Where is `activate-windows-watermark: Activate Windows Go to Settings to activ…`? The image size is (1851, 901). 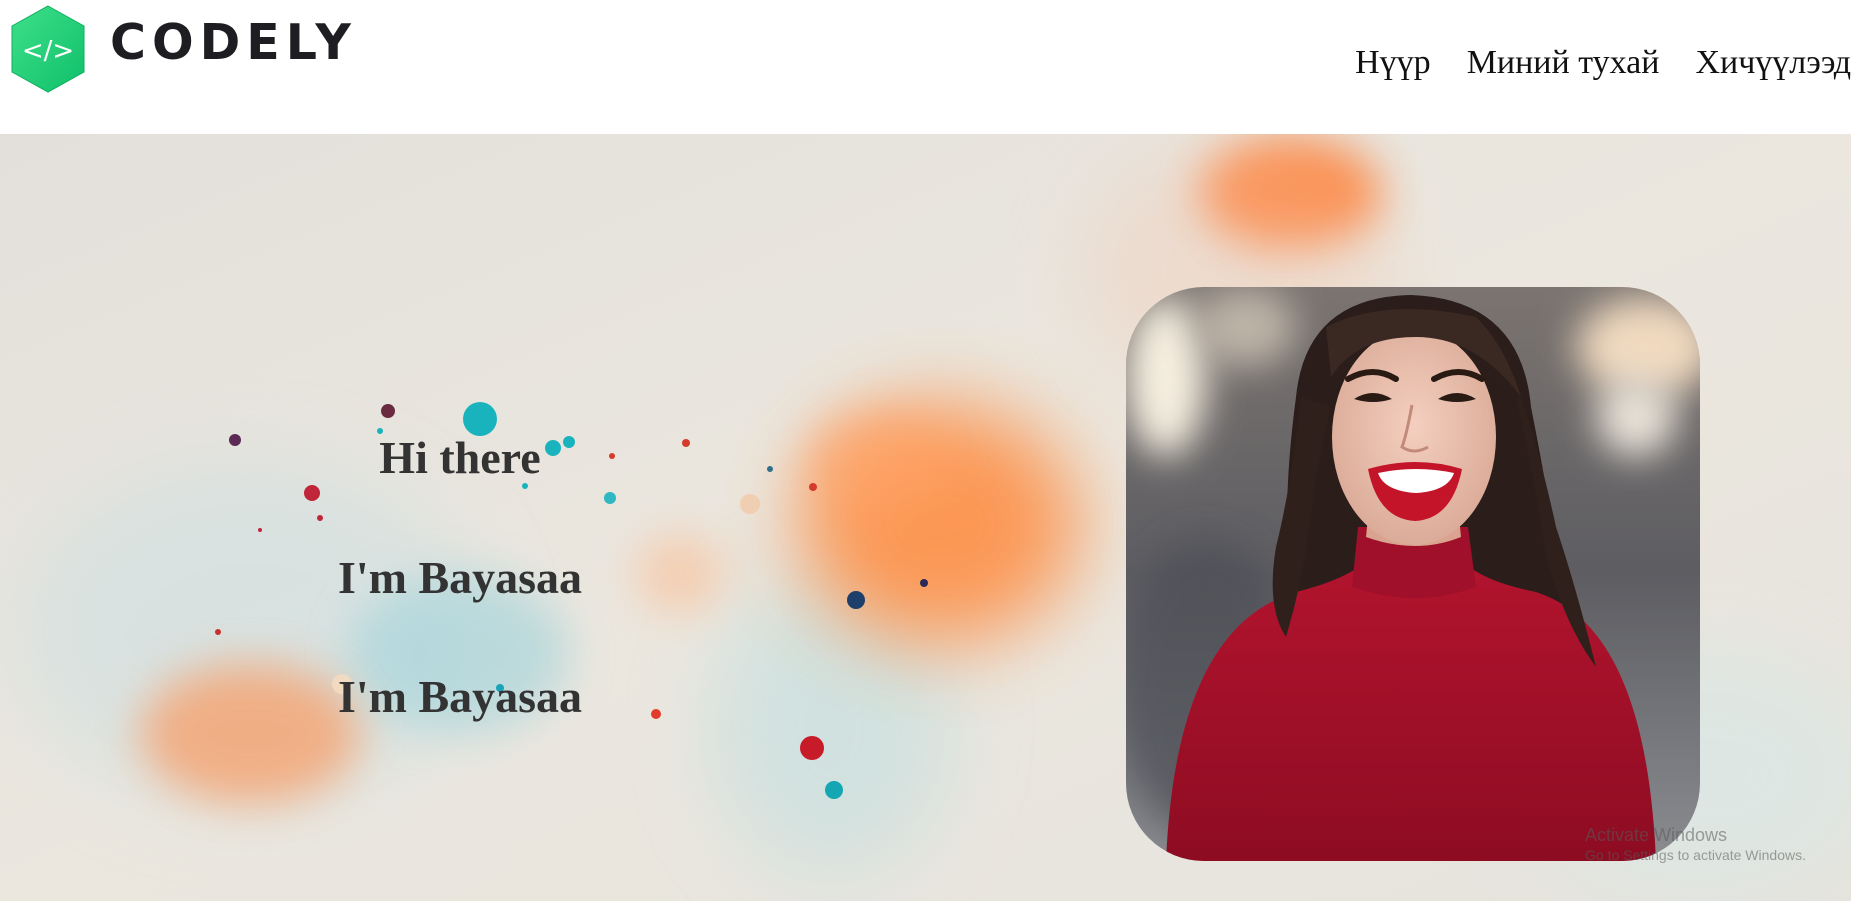 activate-windows-watermark: Activate Windows Go to Settings to activ… is located at coordinates (1718, 844).